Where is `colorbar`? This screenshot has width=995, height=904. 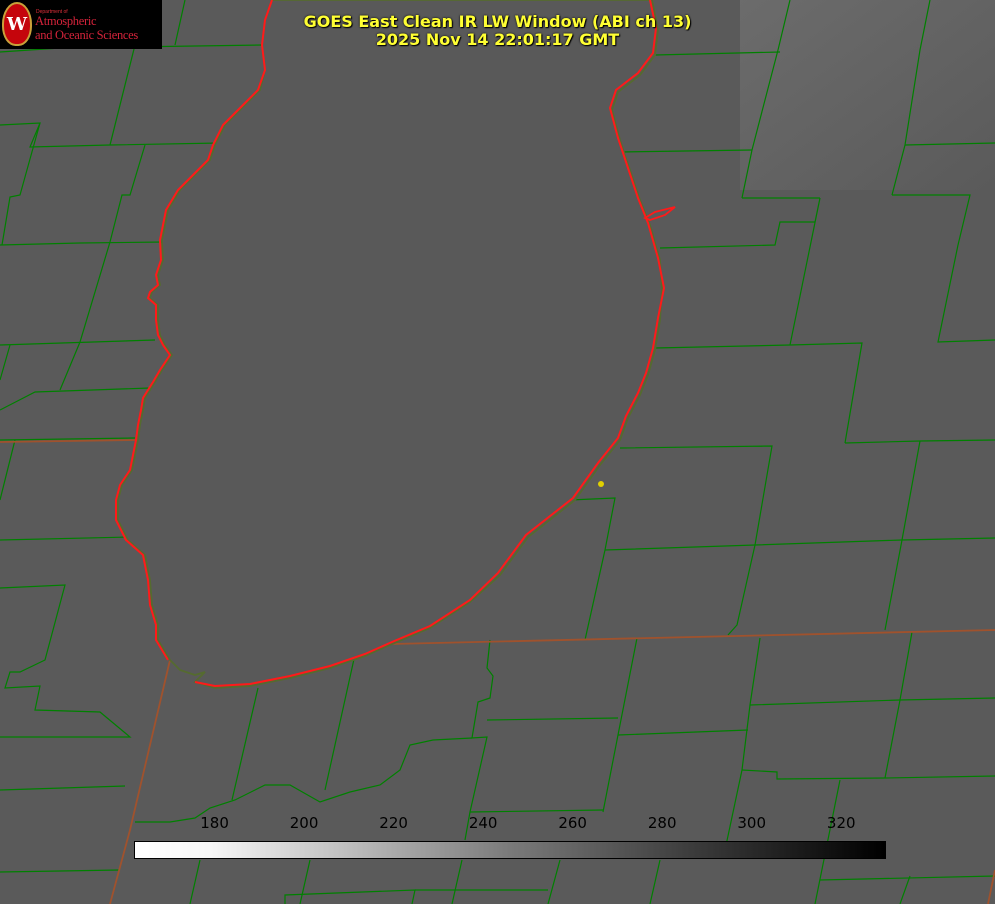 colorbar is located at coordinates (510, 850).